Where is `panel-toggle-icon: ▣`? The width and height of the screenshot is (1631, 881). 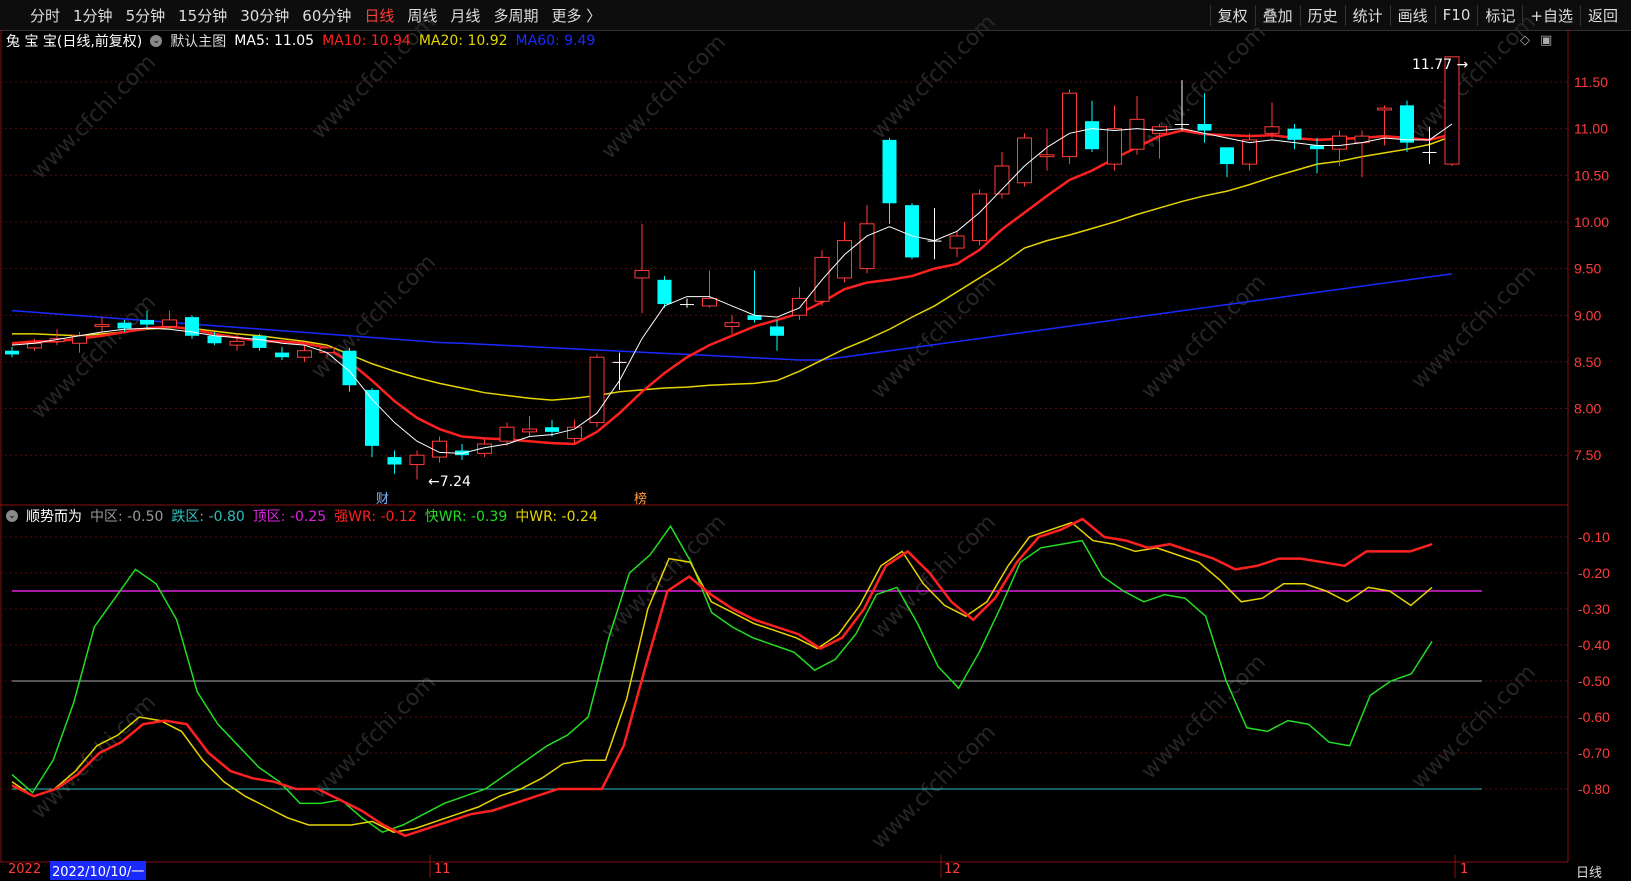
panel-toggle-icon: ▣ is located at coordinates (1546, 40).